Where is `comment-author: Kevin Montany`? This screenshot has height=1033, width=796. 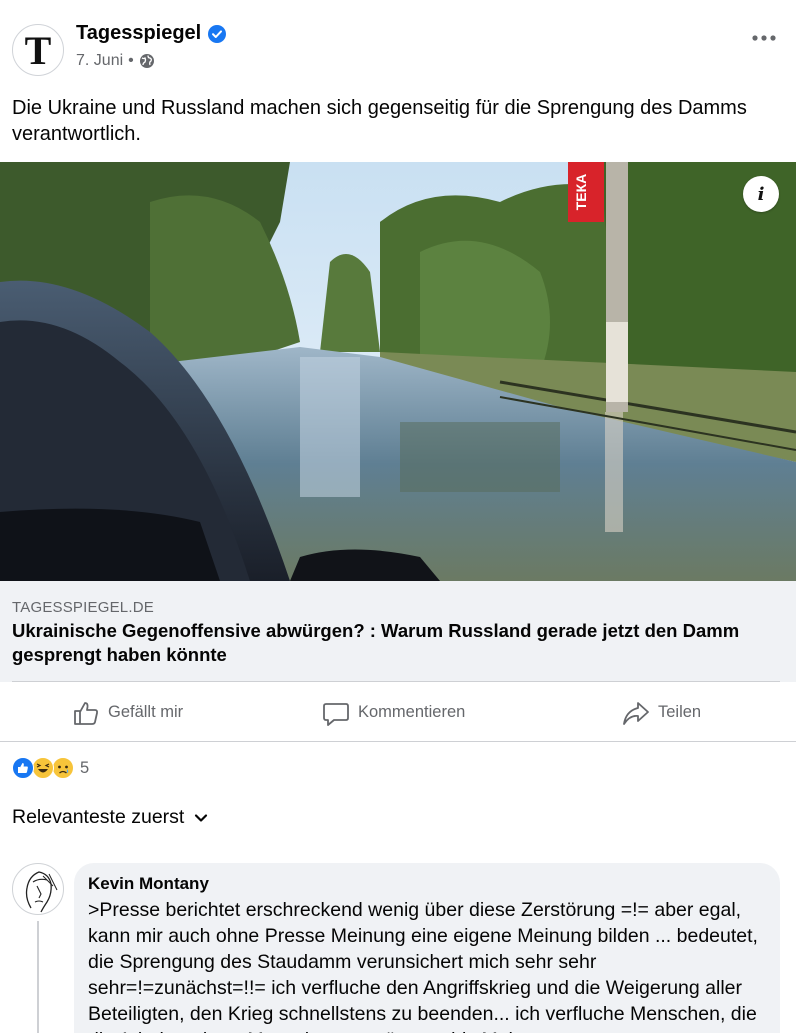 comment-author: Kevin Montany is located at coordinates (427, 884).